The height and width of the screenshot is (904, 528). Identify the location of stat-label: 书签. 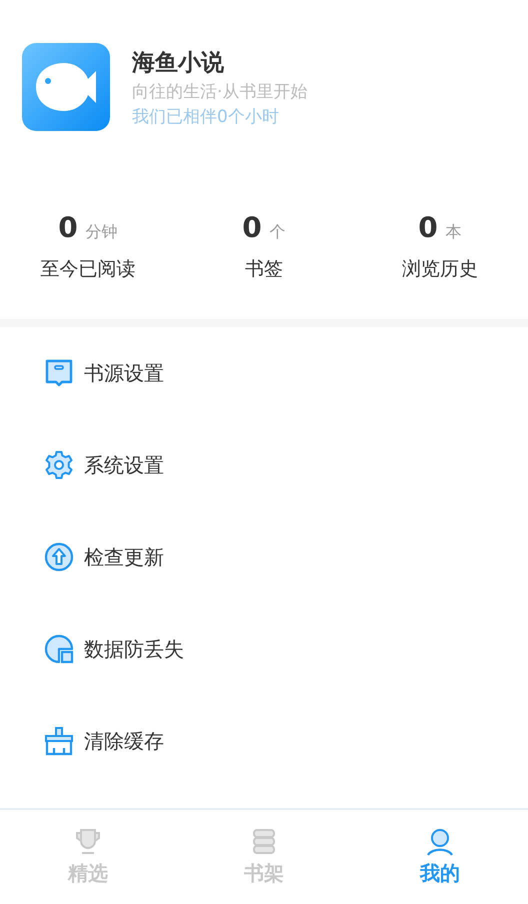
(264, 269).